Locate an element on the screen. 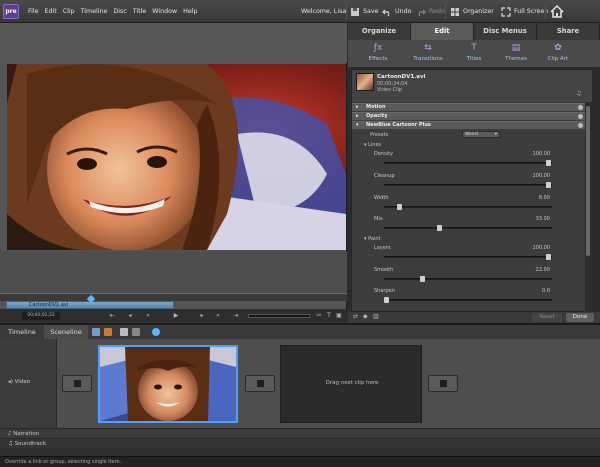  menu-disc: Disc is located at coordinates (119, 11).